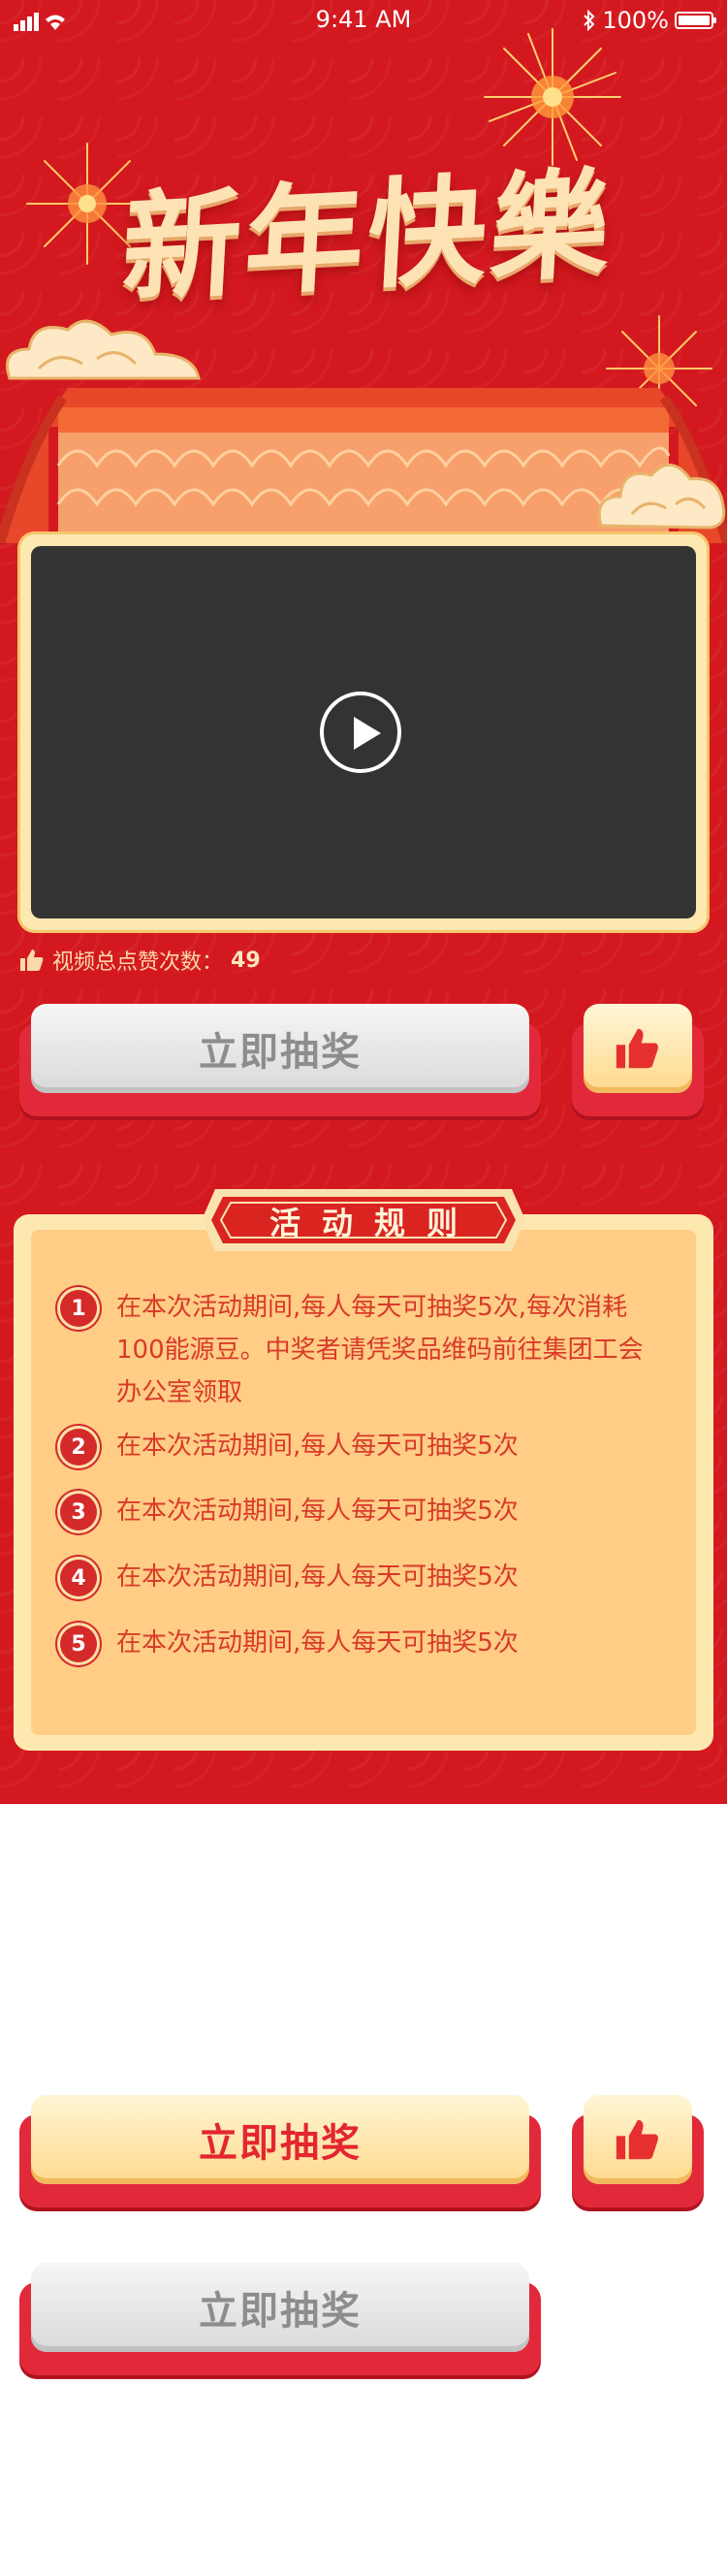 The width and height of the screenshot is (727, 2576). I want to click on rule-item: 4 在本次活动期间,每人每天可抽奖5次, so click(360, 1577).